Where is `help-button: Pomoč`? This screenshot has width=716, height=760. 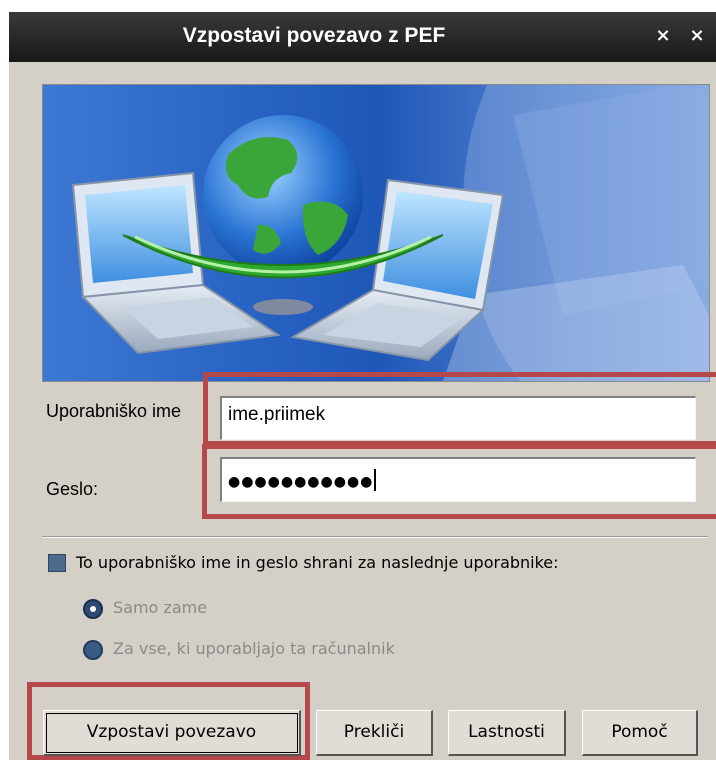
help-button: Pomoč is located at coordinates (640, 733).